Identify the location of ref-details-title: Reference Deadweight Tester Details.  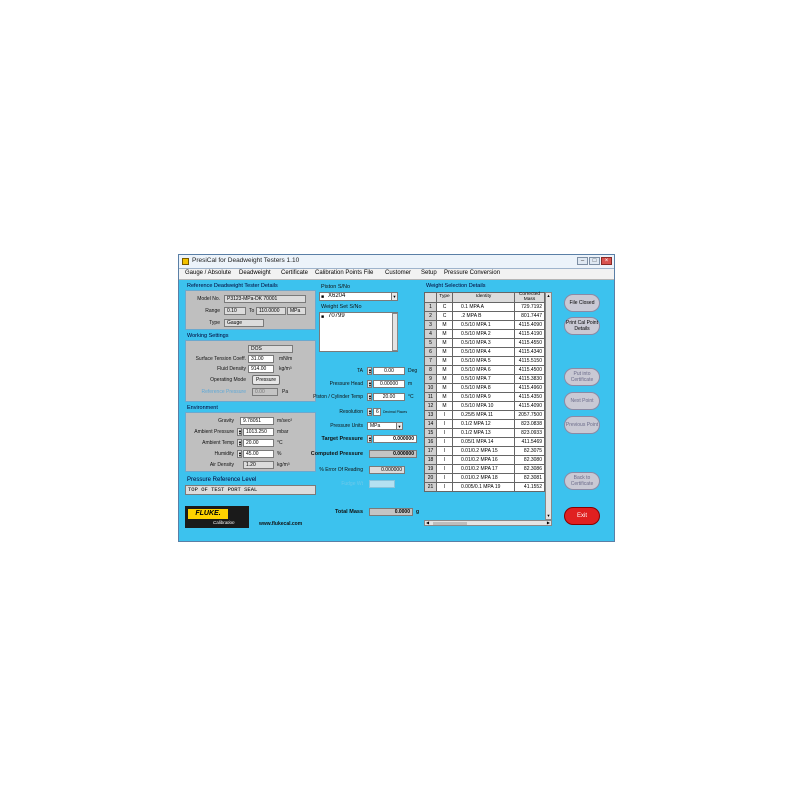
(232, 286).